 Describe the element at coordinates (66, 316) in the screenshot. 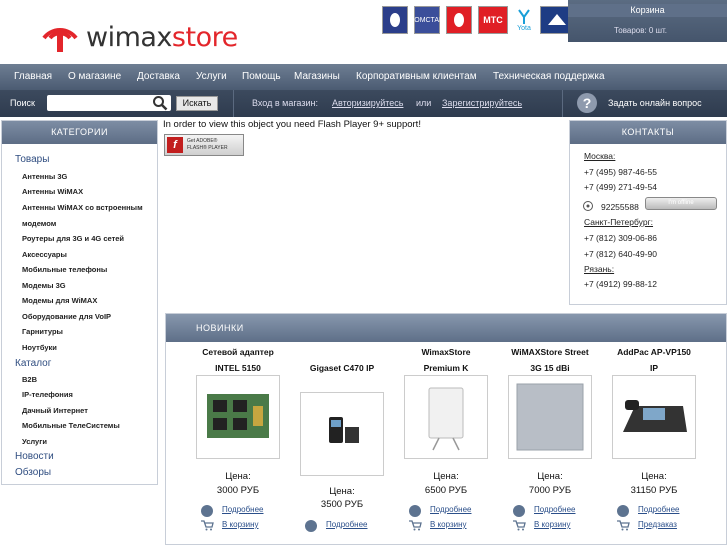

I see `category-item: Оборудование для VoIP` at that location.